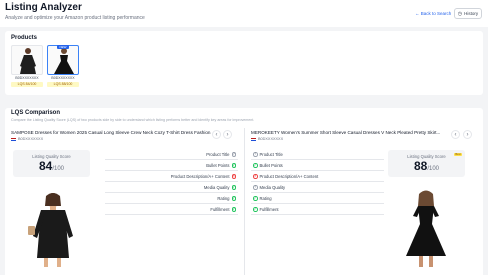 The image size is (488, 275). Describe the element at coordinates (171, 155) in the screenshot. I see `left-criterion-title: Product Title?` at that location.